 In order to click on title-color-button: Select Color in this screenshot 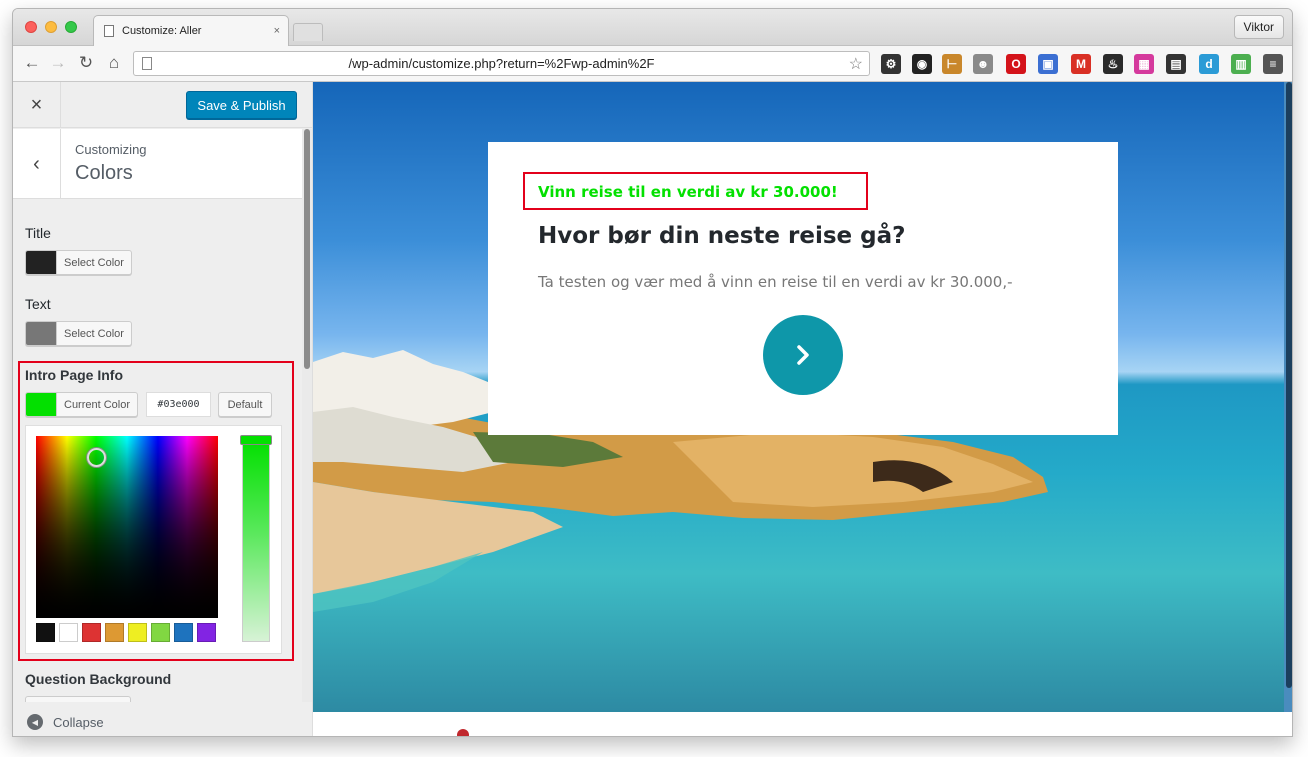, I will do `click(78, 262)`.